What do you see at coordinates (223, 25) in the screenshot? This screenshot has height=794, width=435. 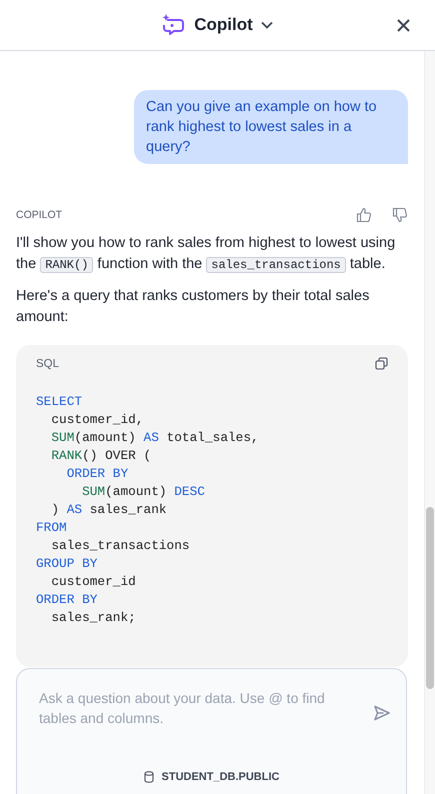 I see `panel-title: Copilot` at bounding box center [223, 25].